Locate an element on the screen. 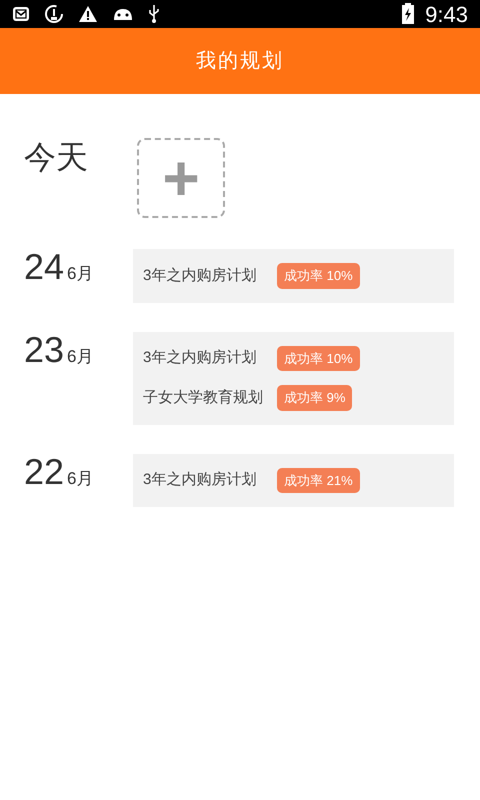 This screenshot has width=480, height=800. sync-icon is located at coordinates (54, 14).